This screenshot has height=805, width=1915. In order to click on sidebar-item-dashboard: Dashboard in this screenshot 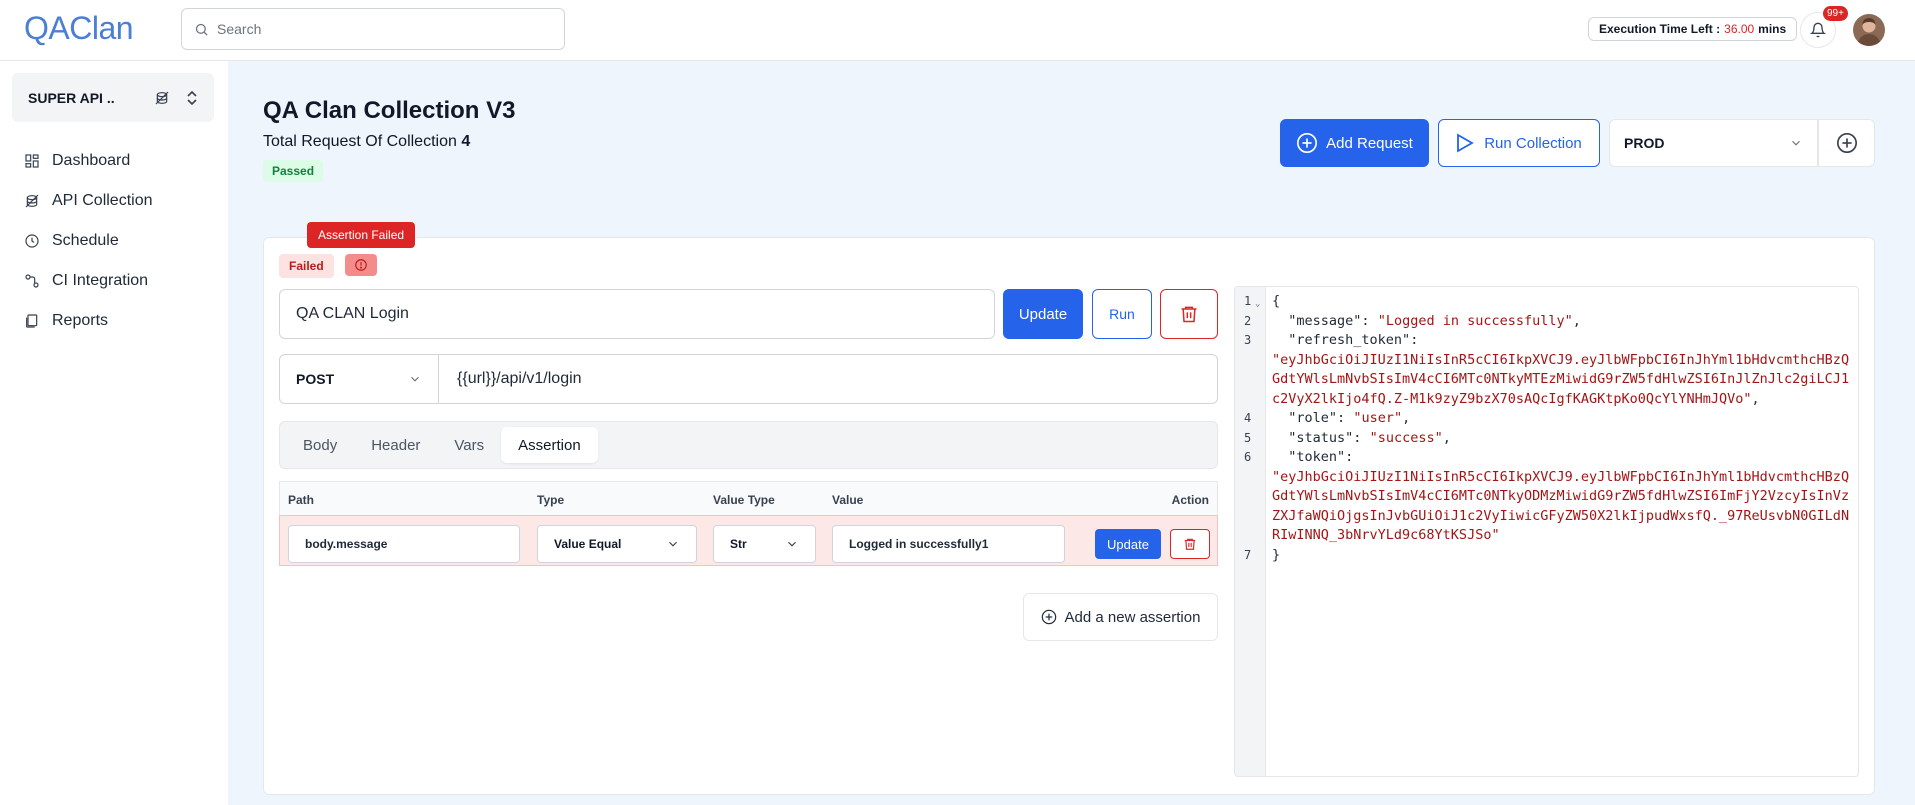, I will do `click(88, 161)`.